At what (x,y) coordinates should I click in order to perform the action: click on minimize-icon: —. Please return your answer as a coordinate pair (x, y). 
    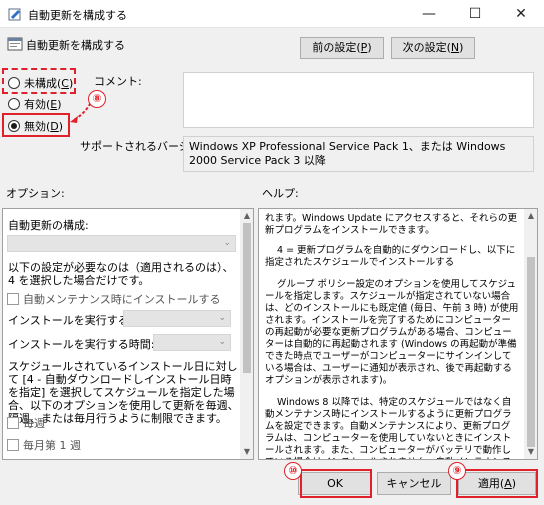
    Looking at the image, I should click on (429, 14).